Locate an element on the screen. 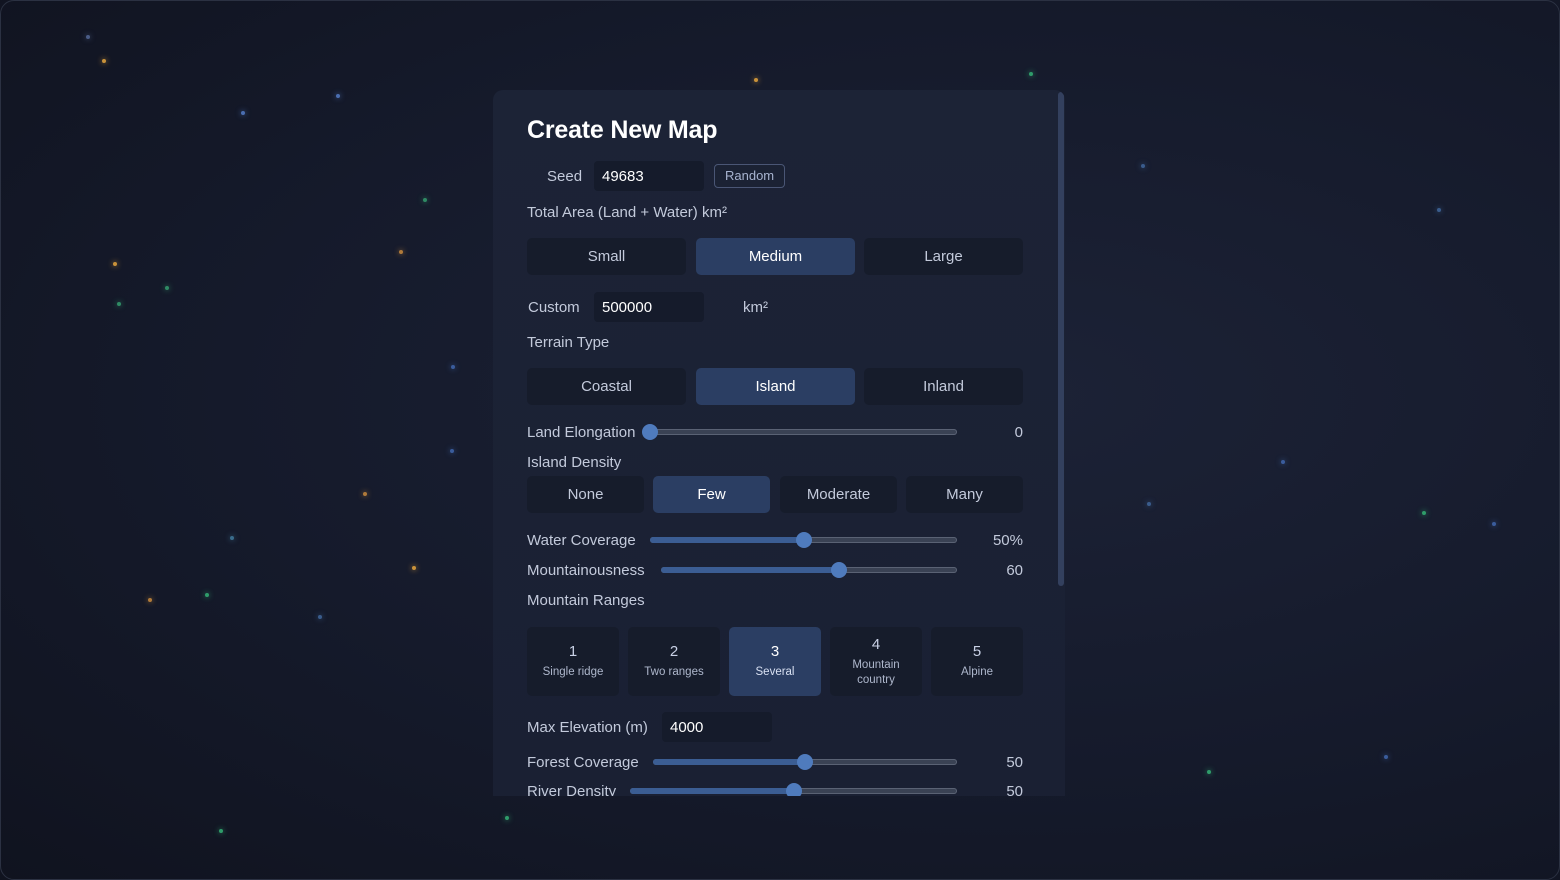 Image resolution: width=1560 pixels, height=880 pixels. range-description: Mountain country is located at coordinates (876, 672).